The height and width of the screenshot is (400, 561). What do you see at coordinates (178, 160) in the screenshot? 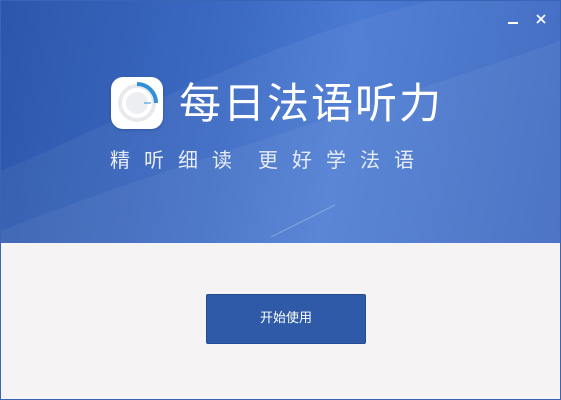
I see `slogan-part1: 精听细读` at bounding box center [178, 160].